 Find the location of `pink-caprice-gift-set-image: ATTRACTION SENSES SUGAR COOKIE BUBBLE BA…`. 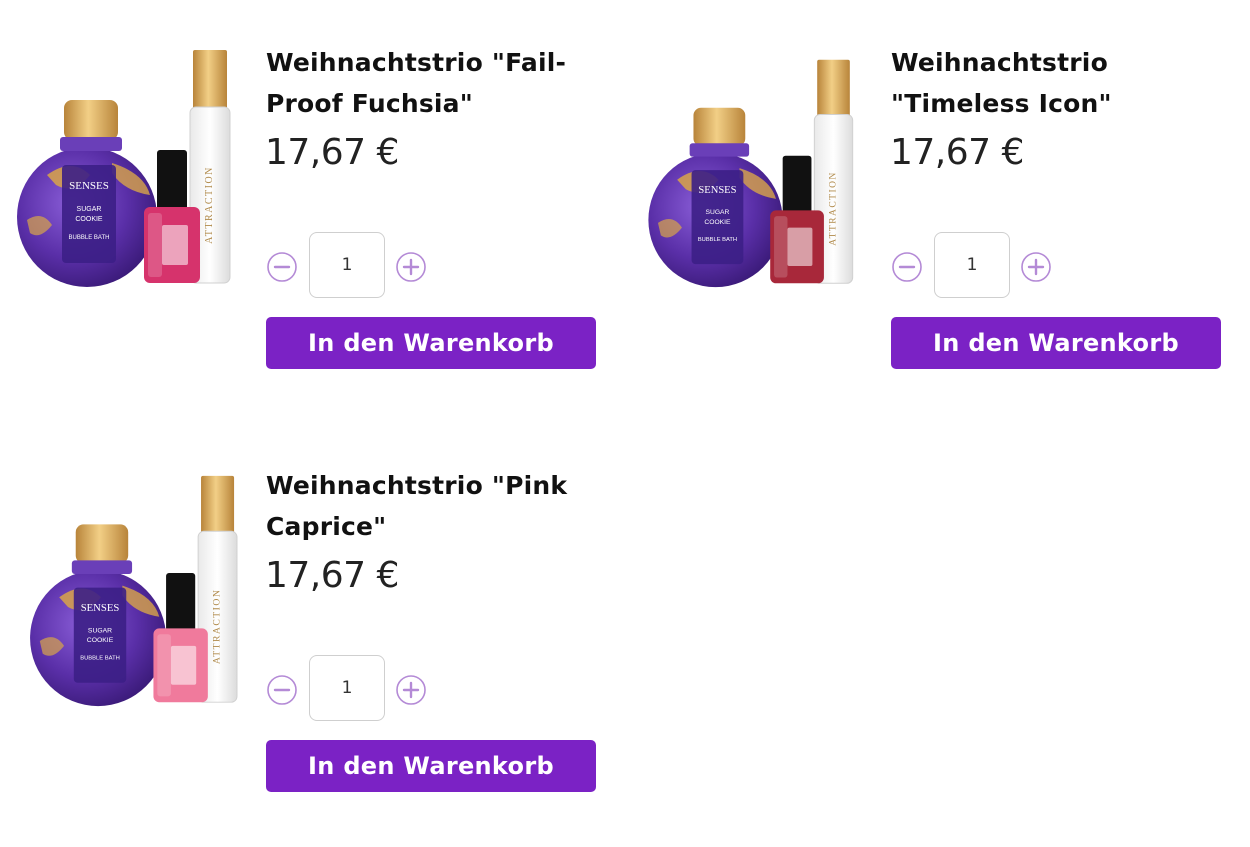

pink-caprice-gift-set-image: ATTRACTION SENSES SUGAR COOKIE BUBBLE BA… is located at coordinates (134, 590).